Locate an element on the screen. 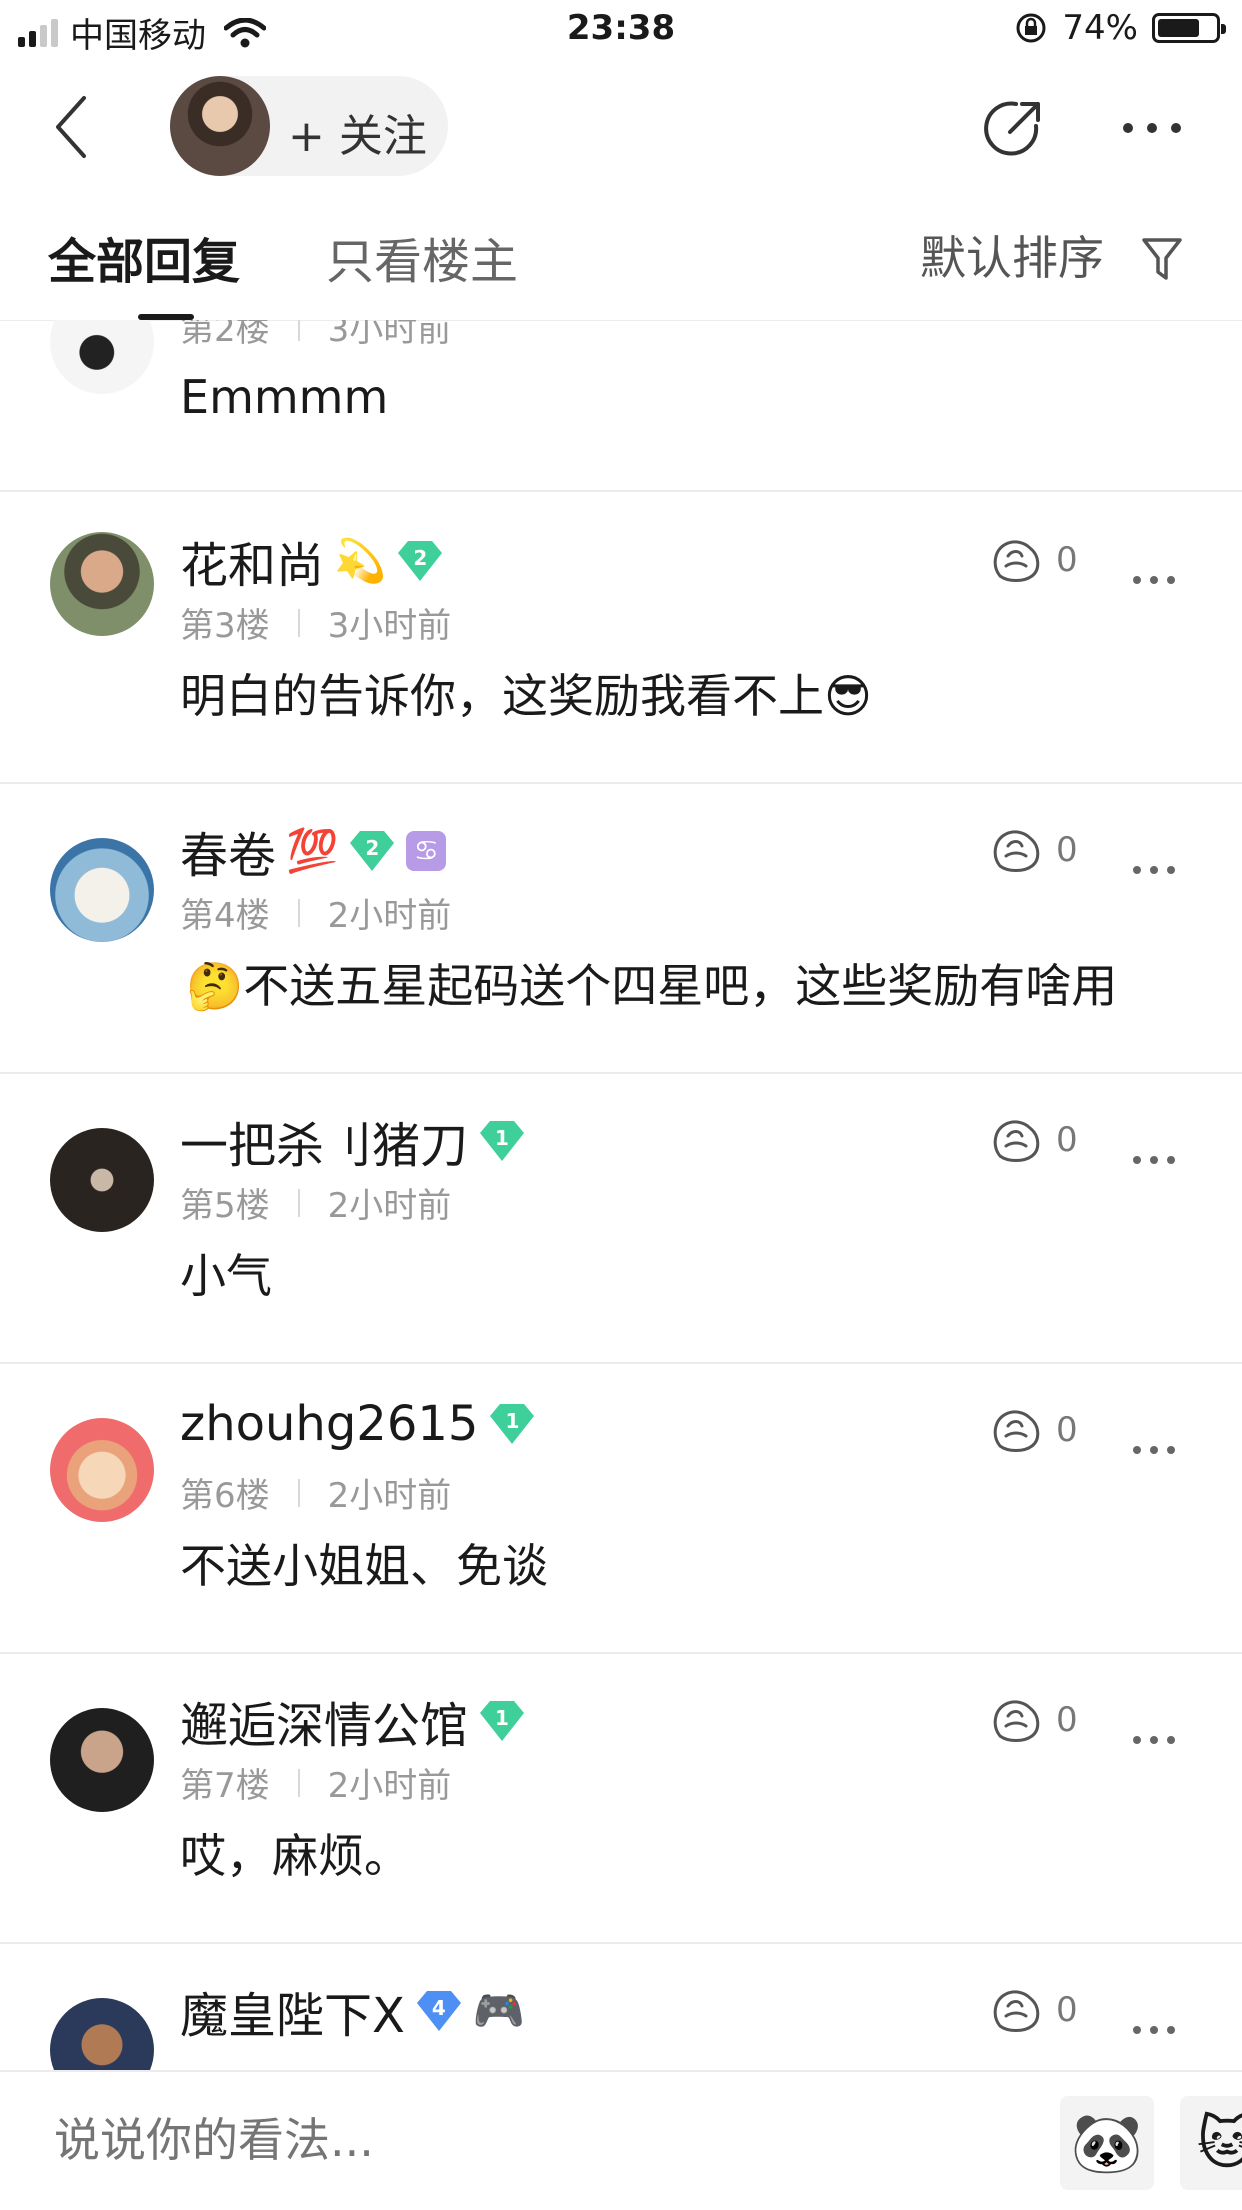 The image size is (1242, 2210). floor-number: 第7楼 is located at coordinates (225, 1786).